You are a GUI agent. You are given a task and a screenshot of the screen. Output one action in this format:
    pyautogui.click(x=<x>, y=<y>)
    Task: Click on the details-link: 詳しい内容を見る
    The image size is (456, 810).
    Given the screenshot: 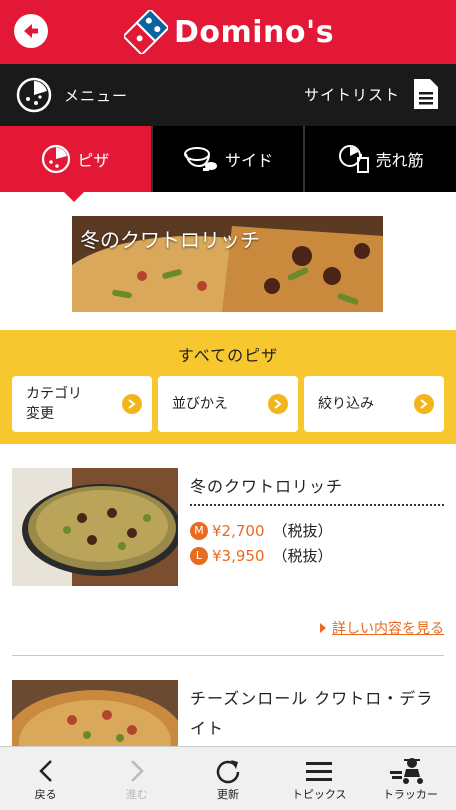 What is the action you would take?
    pyautogui.click(x=382, y=628)
    